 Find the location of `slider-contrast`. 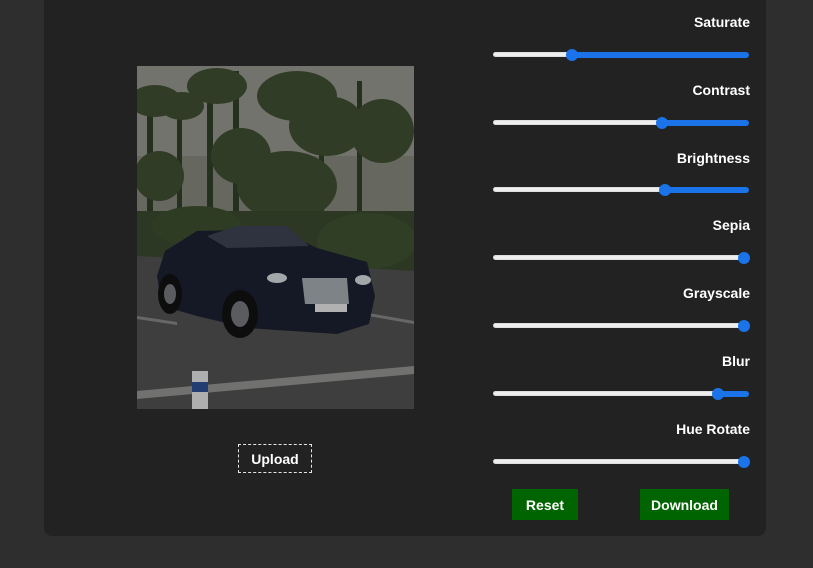

slider-contrast is located at coordinates (621, 123).